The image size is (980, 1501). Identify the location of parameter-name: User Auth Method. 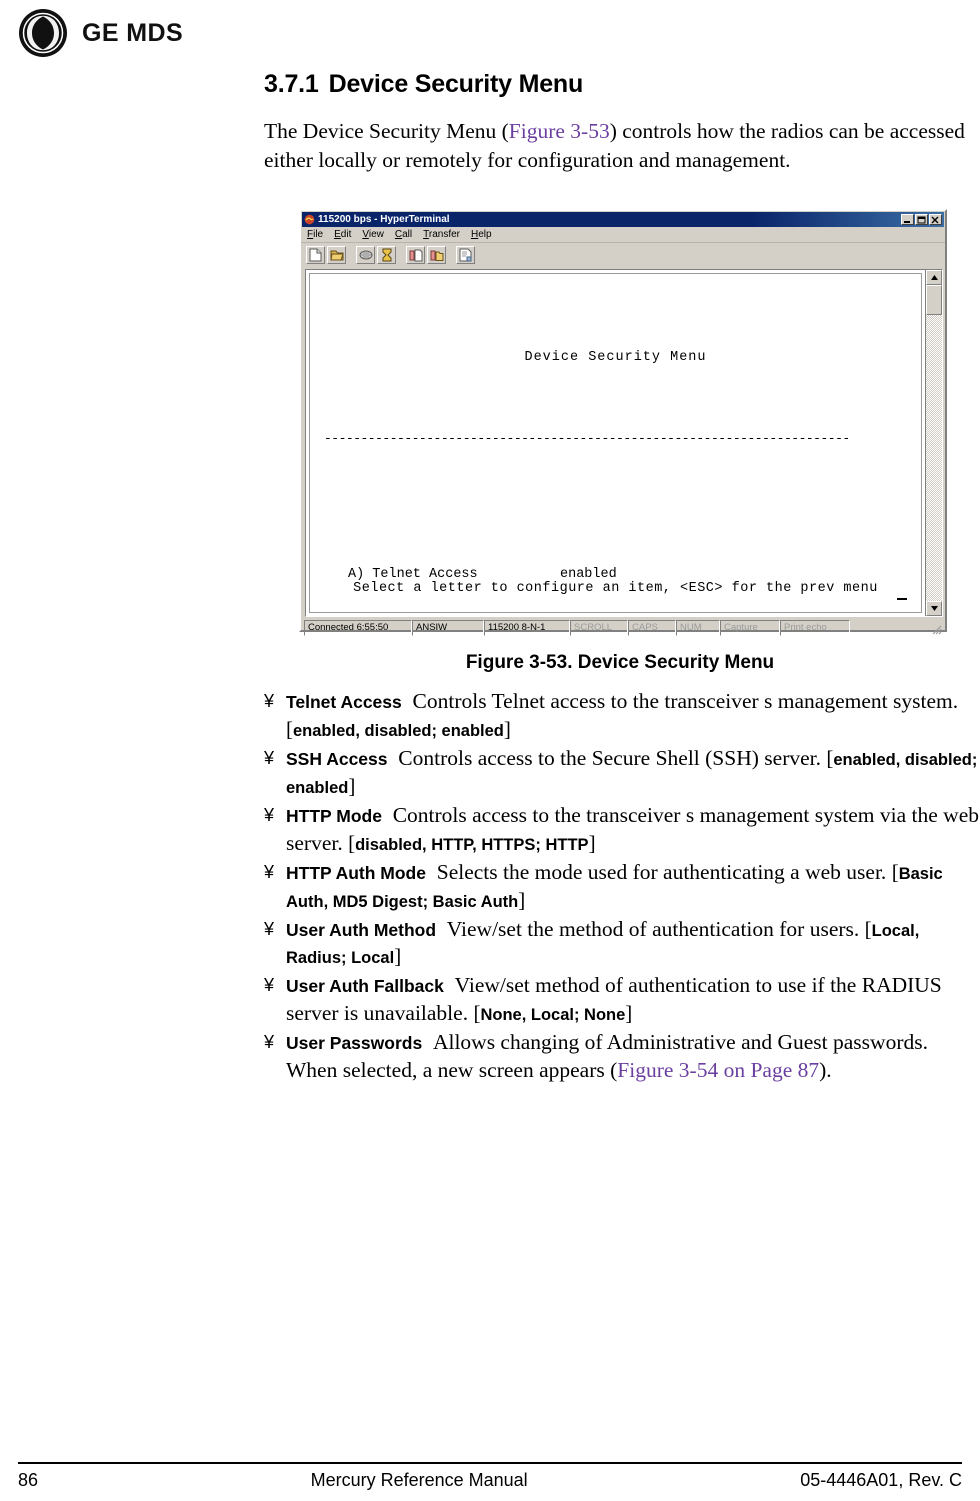
(361, 929).